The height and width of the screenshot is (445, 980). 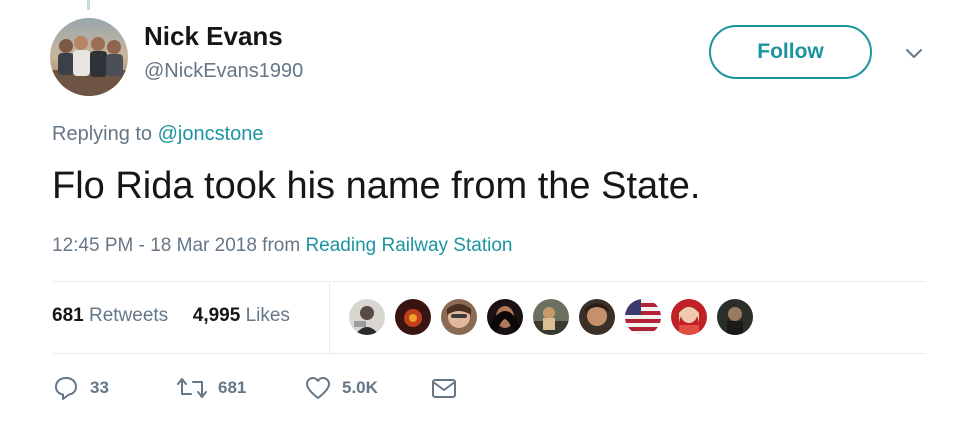 I want to click on retweet-count: 681, so click(x=232, y=387).